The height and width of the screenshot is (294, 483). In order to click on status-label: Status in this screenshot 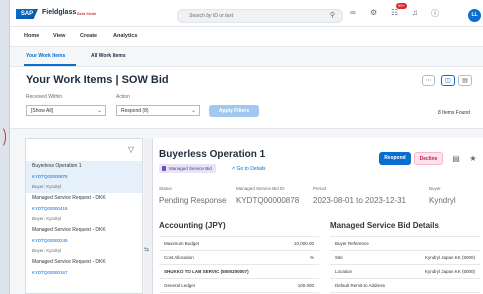, I will do `click(165, 188)`.